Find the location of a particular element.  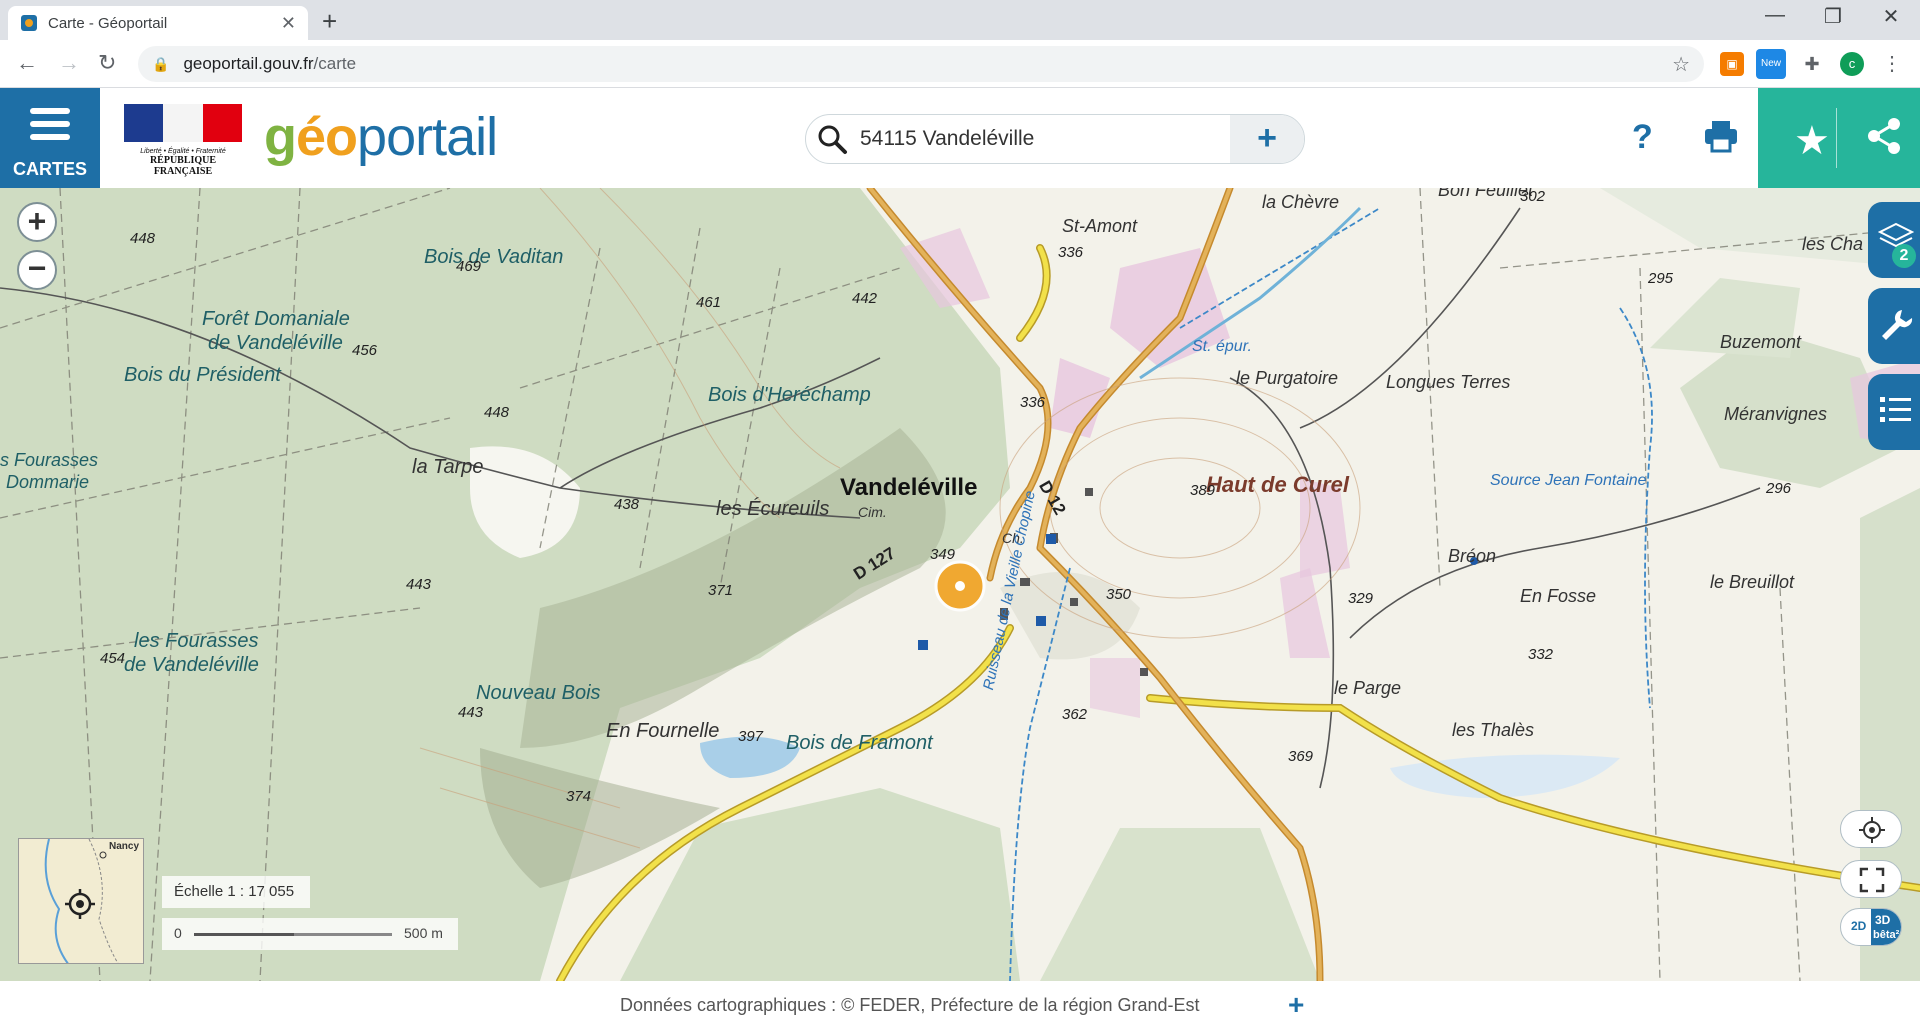

label-haut-de-curel: Haut de Curel is located at coordinates (1278, 484).